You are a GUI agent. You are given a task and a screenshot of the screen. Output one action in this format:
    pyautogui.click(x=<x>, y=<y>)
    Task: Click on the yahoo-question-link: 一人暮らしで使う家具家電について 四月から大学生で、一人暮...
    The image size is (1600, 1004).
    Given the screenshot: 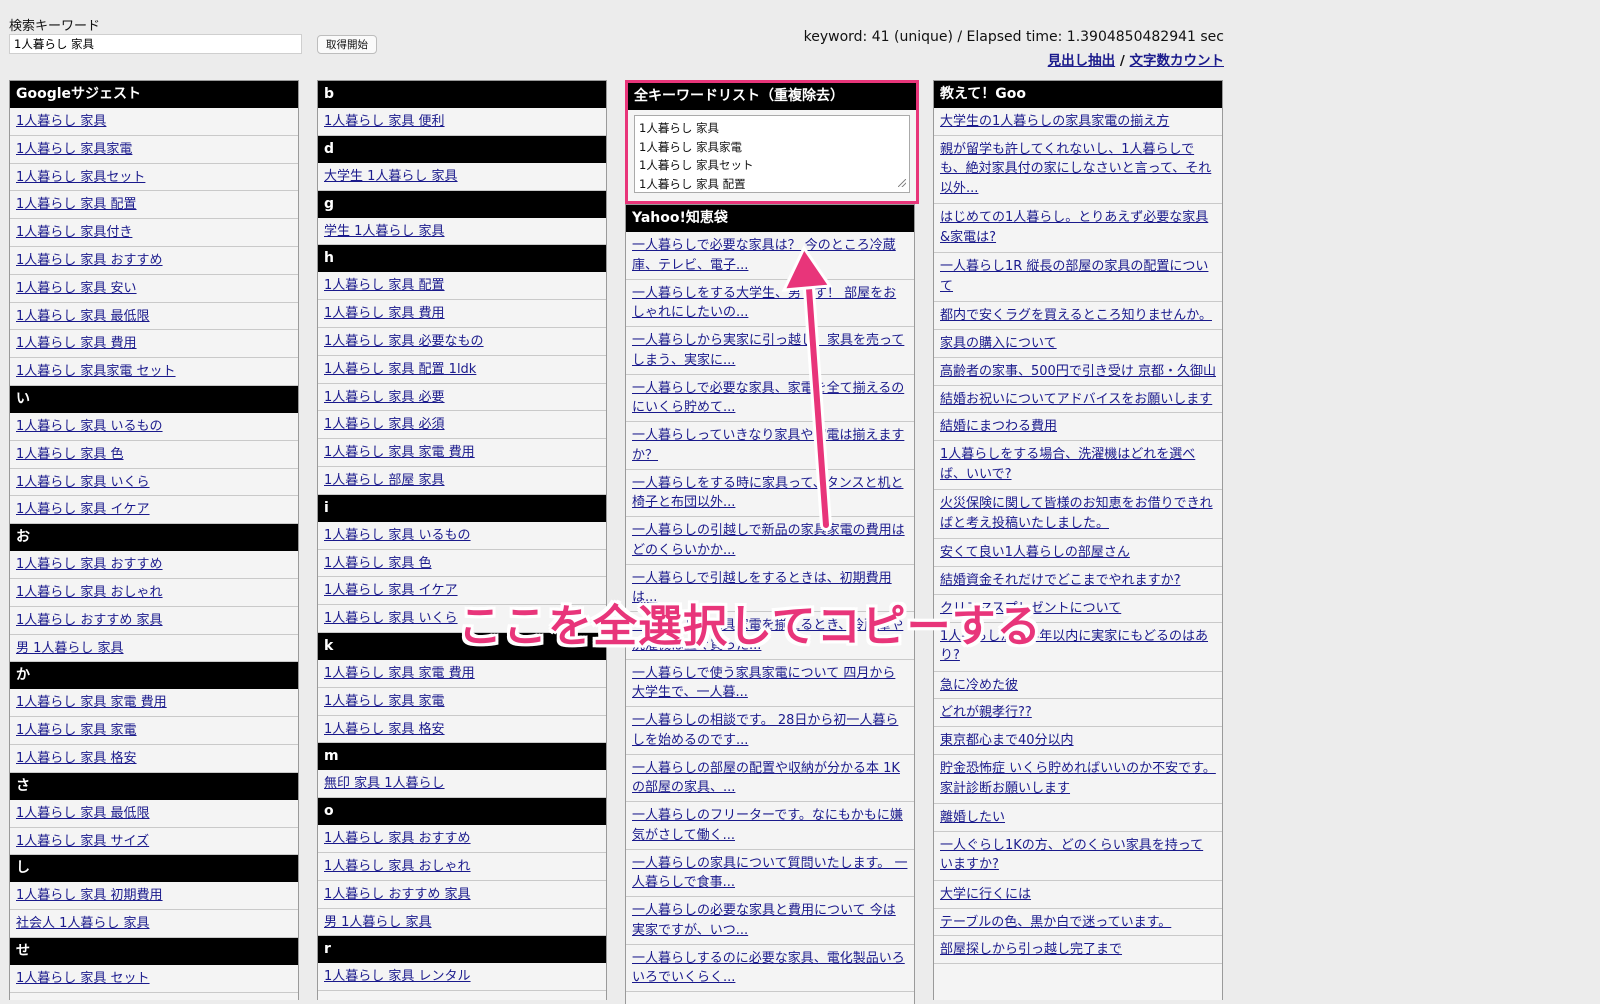 What is the action you would take?
    pyautogui.click(x=763, y=683)
    